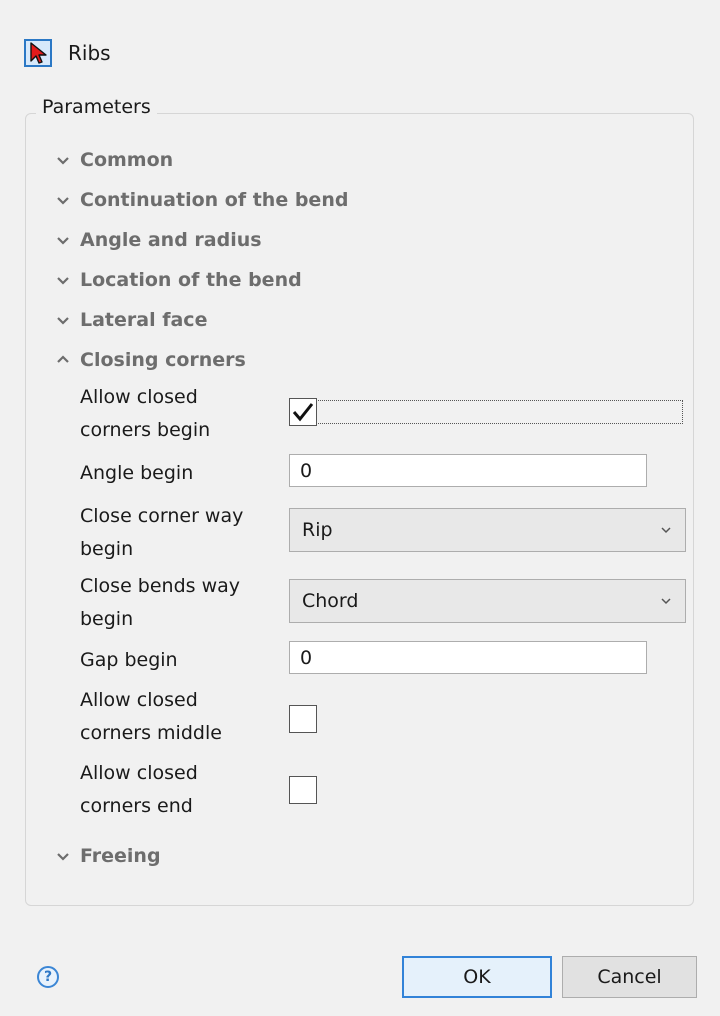 Image resolution: width=720 pixels, height=1016 pixels. I want to click on gap-begin-input, so click(468, 657).